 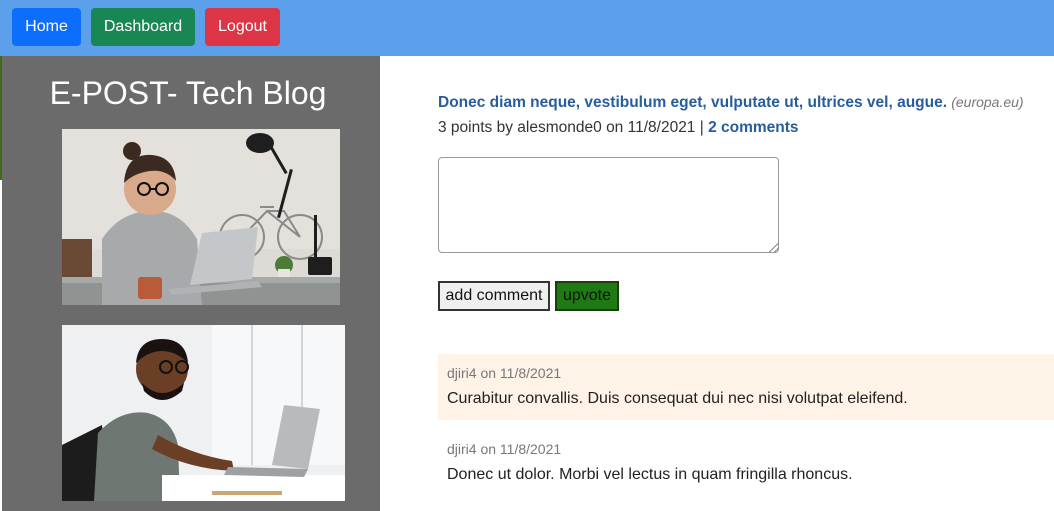 What do you see at coordinates (201, 217) in the screenshot?
I see `sidebar-photo-woman-laptop` at bounding box center [201, 217].